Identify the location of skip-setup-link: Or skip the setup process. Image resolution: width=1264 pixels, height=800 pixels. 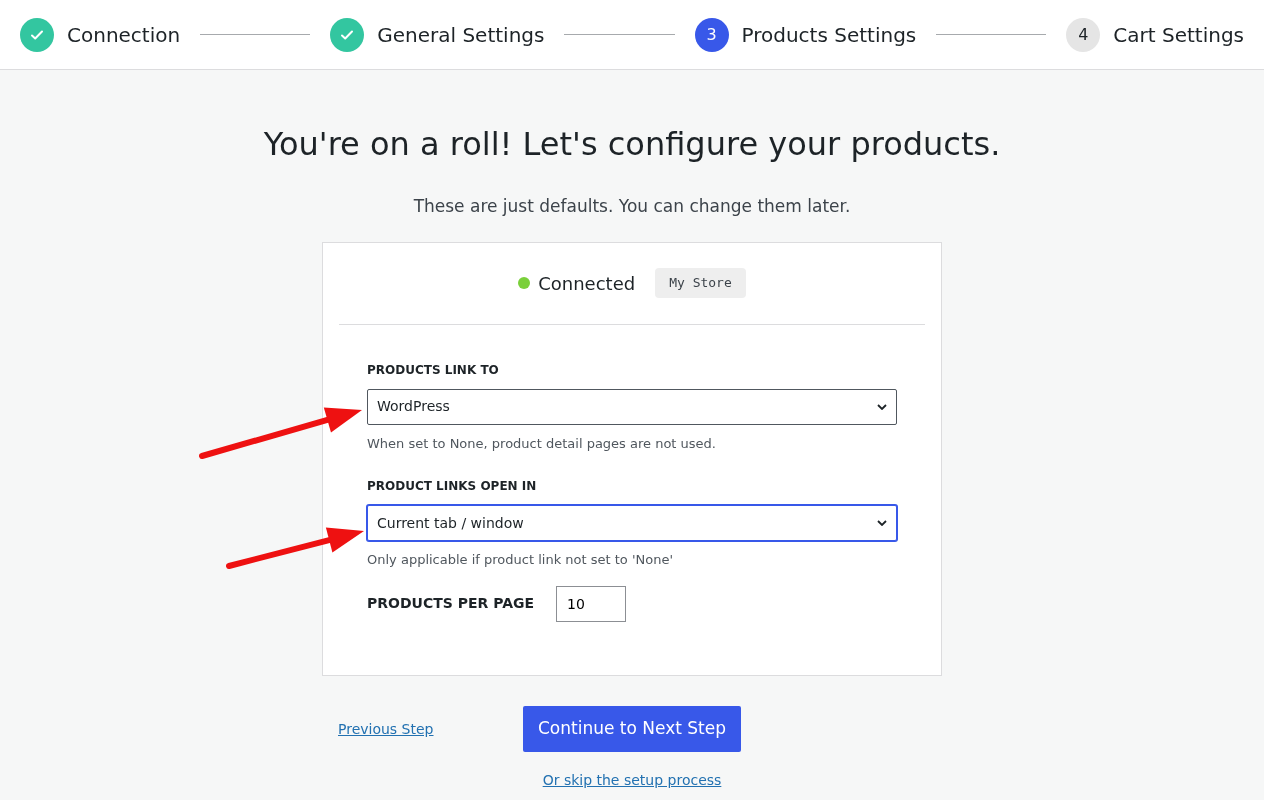
(632, 780).